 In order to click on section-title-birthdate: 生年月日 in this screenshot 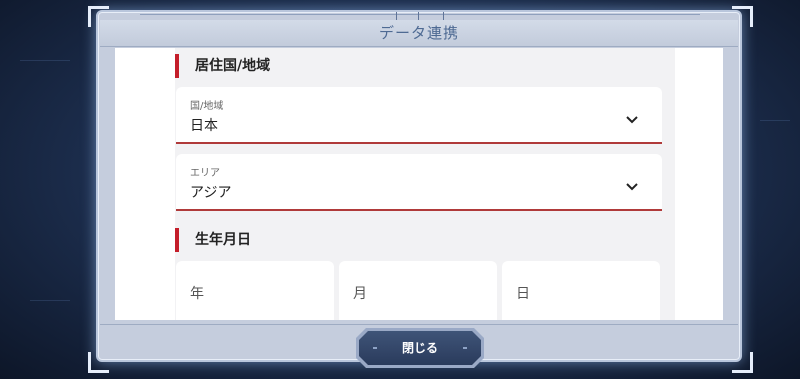, I will do `click(213, 240)`.